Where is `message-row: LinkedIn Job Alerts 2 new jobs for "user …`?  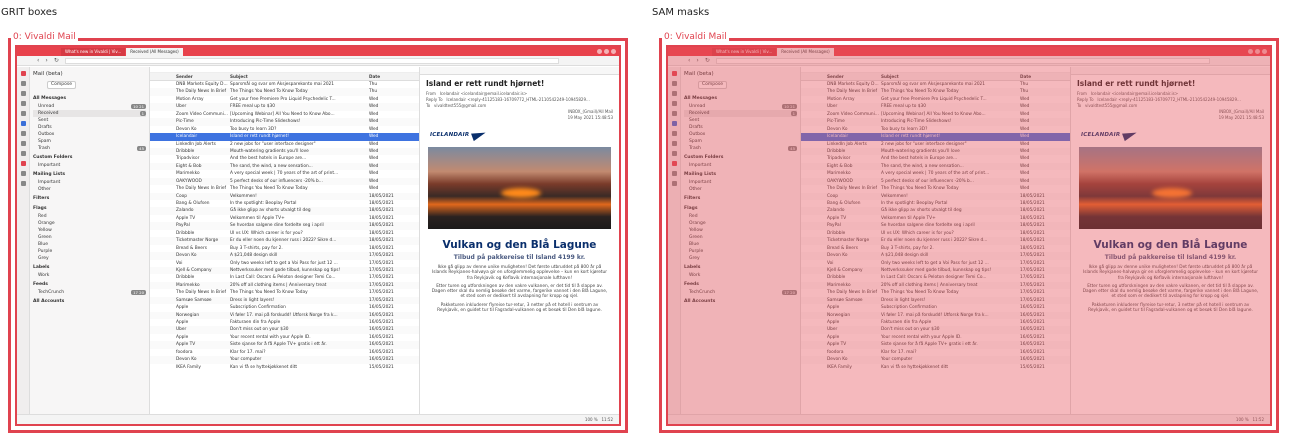 message-row: LinkedIn Job Alerts 2 new jobs for "user … is located at coordinates (284, 144).